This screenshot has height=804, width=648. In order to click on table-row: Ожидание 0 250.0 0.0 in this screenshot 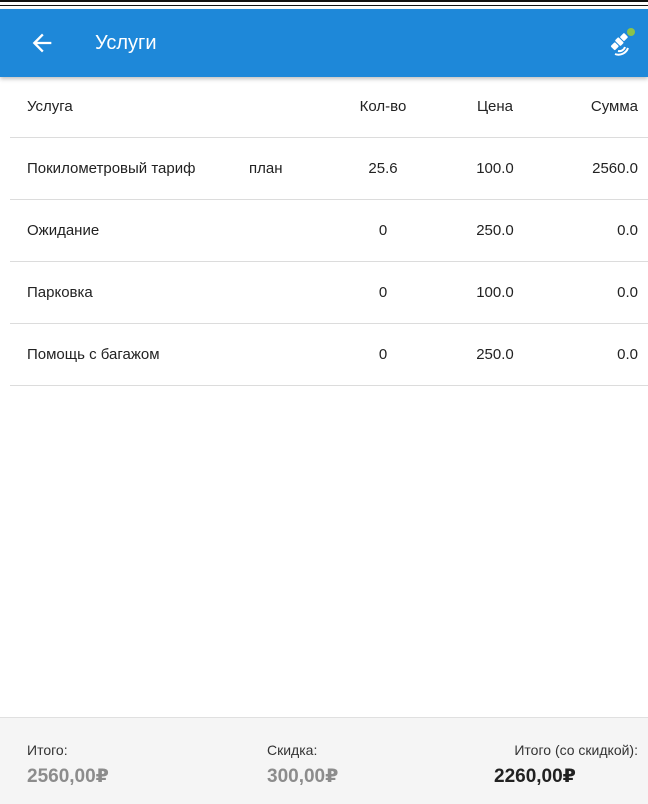, I will do `click(329, 231)`.